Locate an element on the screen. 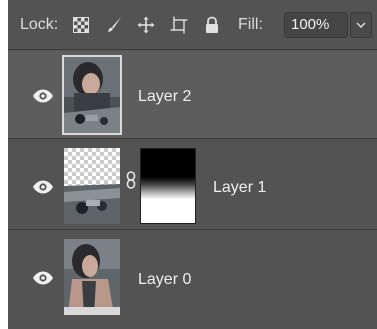  fill-dropdown-button is located at coordinates (361, 25).